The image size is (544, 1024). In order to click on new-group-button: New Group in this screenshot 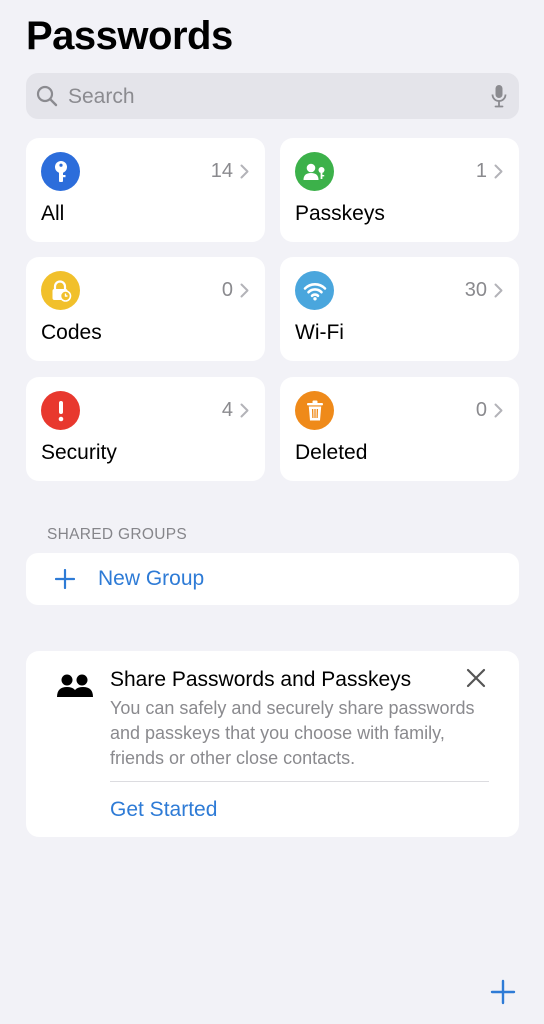, I will do `click(272, 579)`.